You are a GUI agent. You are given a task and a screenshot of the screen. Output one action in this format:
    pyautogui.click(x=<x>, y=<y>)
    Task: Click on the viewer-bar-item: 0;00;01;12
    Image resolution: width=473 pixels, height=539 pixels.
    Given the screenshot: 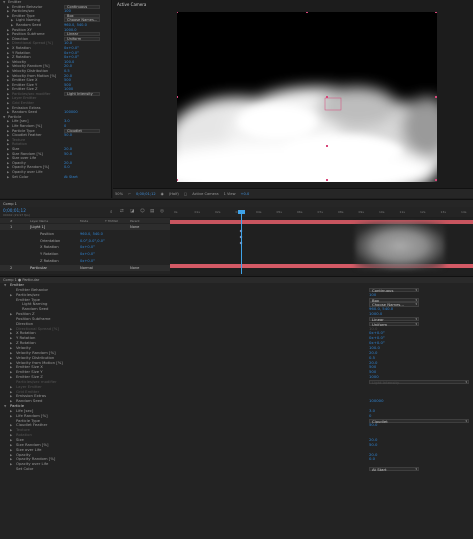 What is the action you would take?
    pyautogui.click(x=146, y=194)
    